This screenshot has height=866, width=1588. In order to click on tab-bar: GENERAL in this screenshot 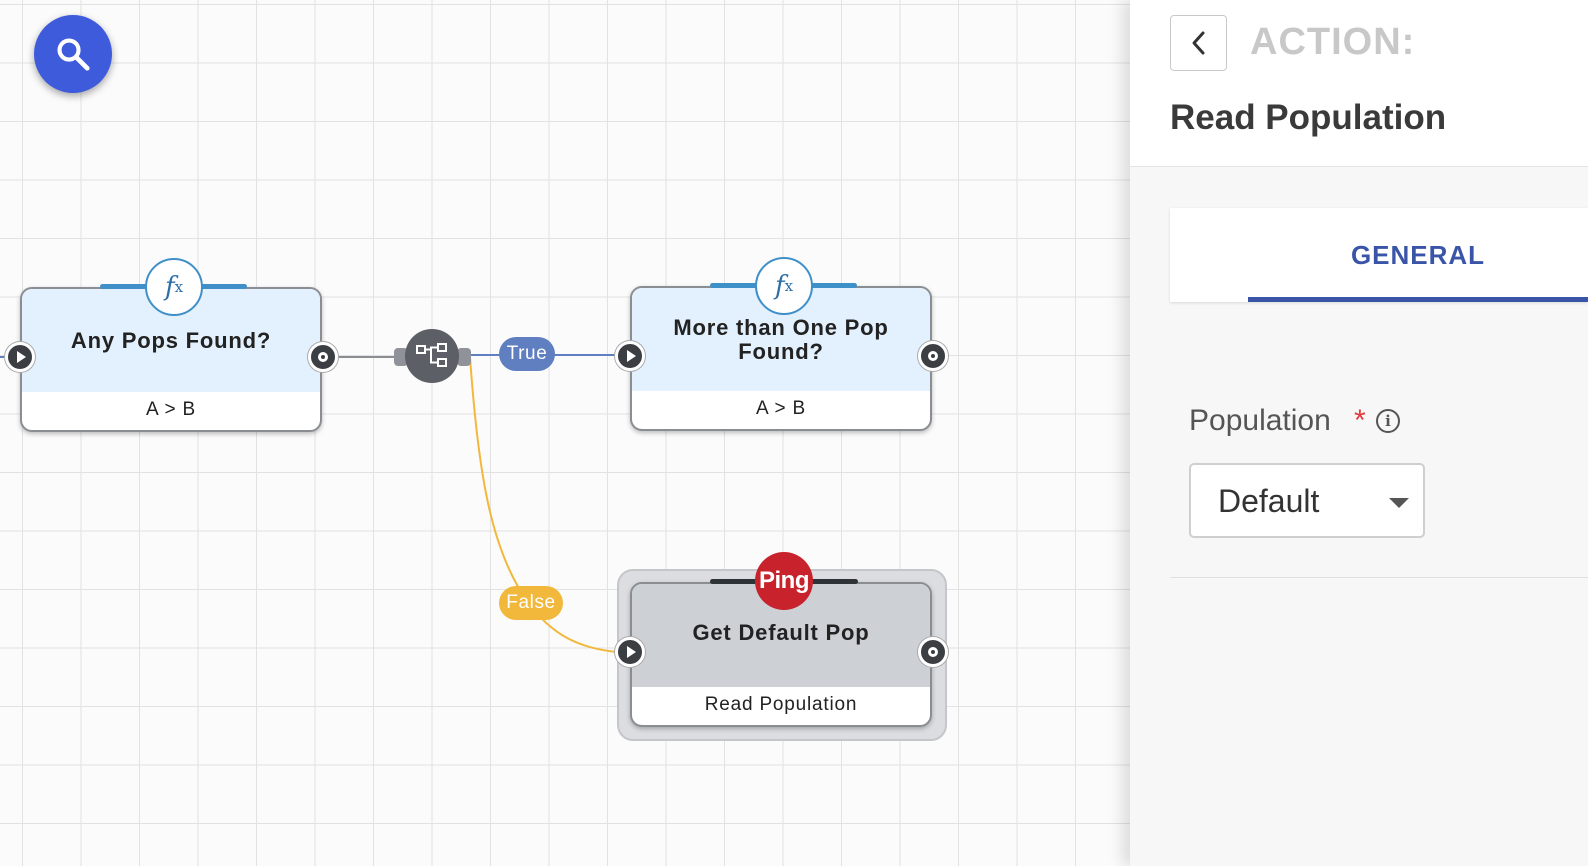, I will do `click(1379, 255)`.